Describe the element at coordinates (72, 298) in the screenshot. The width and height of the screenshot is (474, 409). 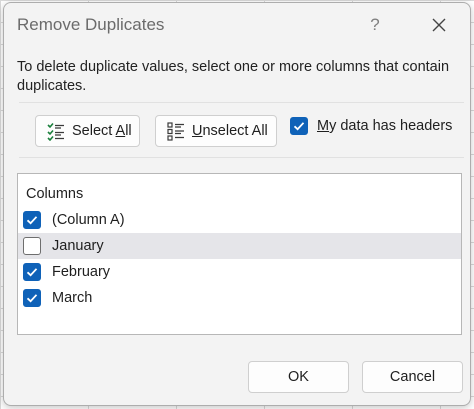
I see `column-item-label: March` at that location.